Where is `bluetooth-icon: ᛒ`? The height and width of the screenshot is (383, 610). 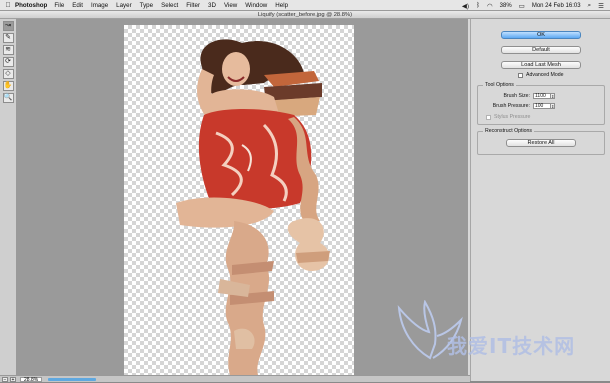
bluetooth-icon: ᛒ is located at coordinates (478, 5).